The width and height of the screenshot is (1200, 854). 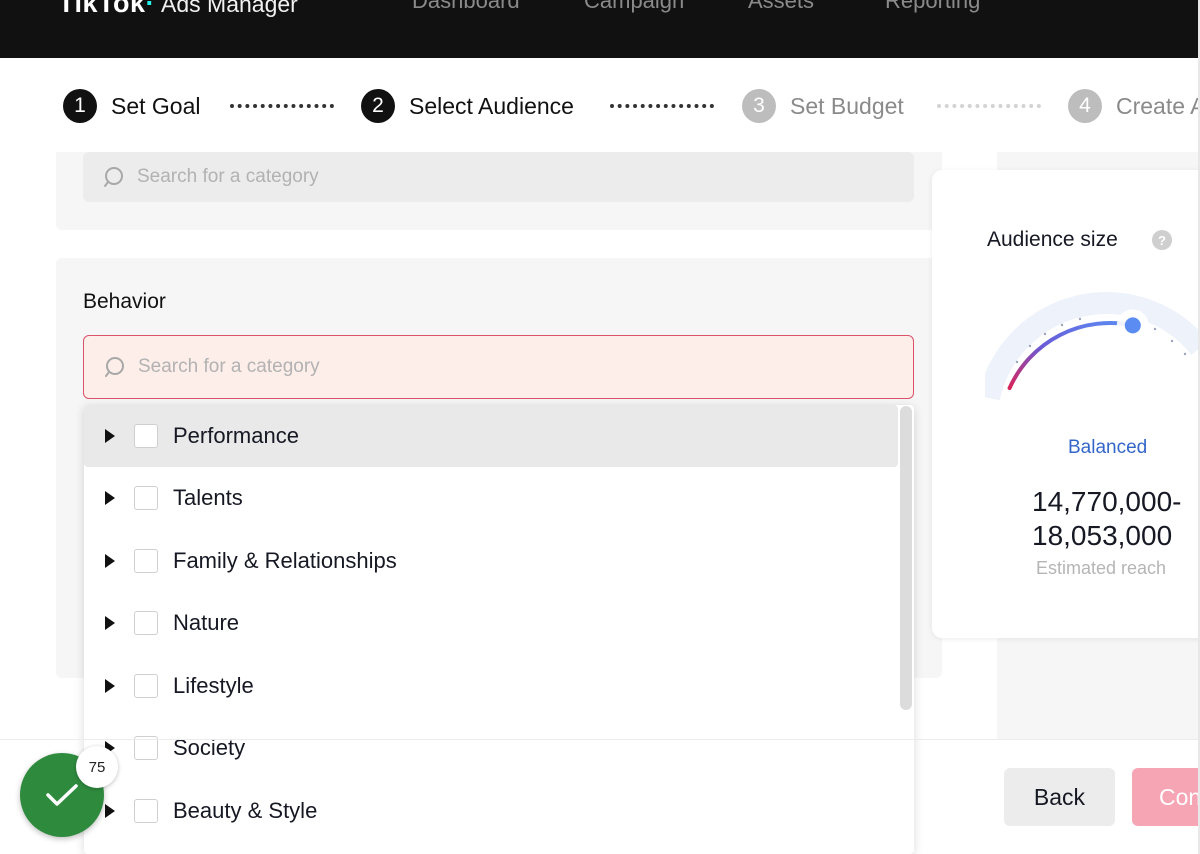 What do you see at coordinates (236, 435) in the screenshot?
I see `category-label: Performance` at bounding box center [236, 435].